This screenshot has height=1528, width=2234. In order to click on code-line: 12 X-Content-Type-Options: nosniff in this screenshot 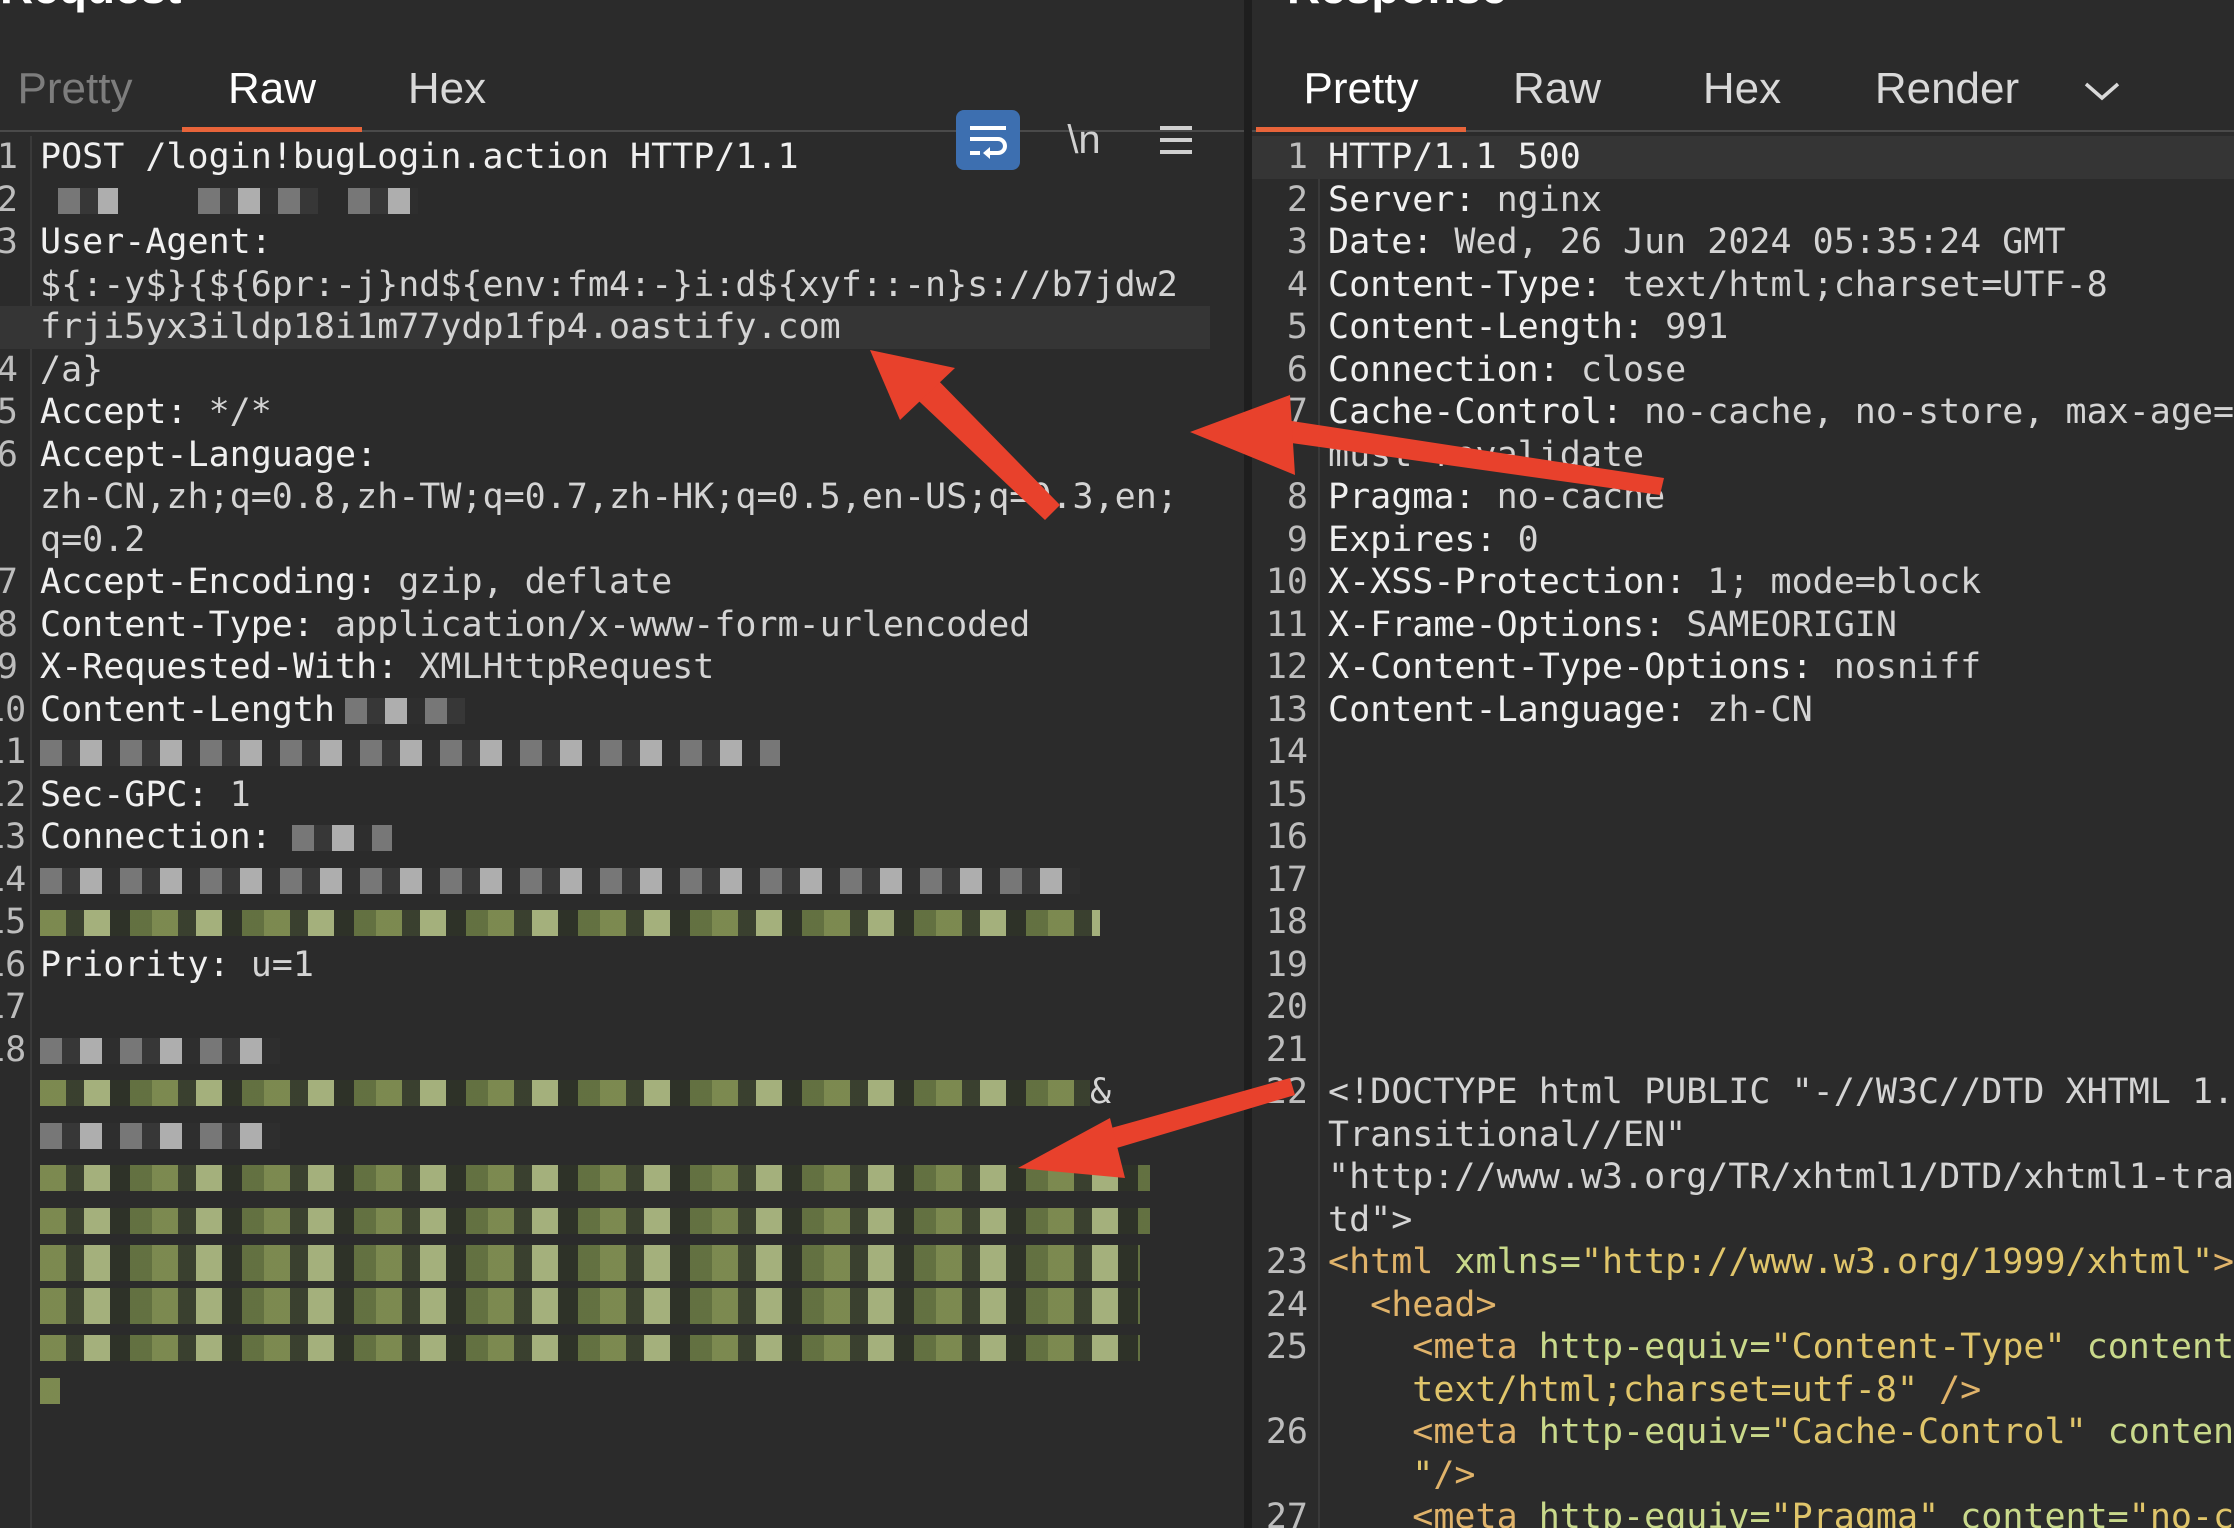, I will do `click(1623, 667)`.